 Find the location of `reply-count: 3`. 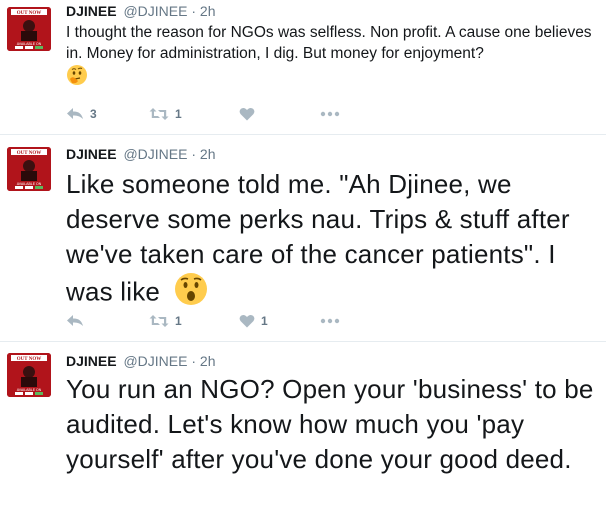

reply-count: 3 is located at coordinates (93, 114).